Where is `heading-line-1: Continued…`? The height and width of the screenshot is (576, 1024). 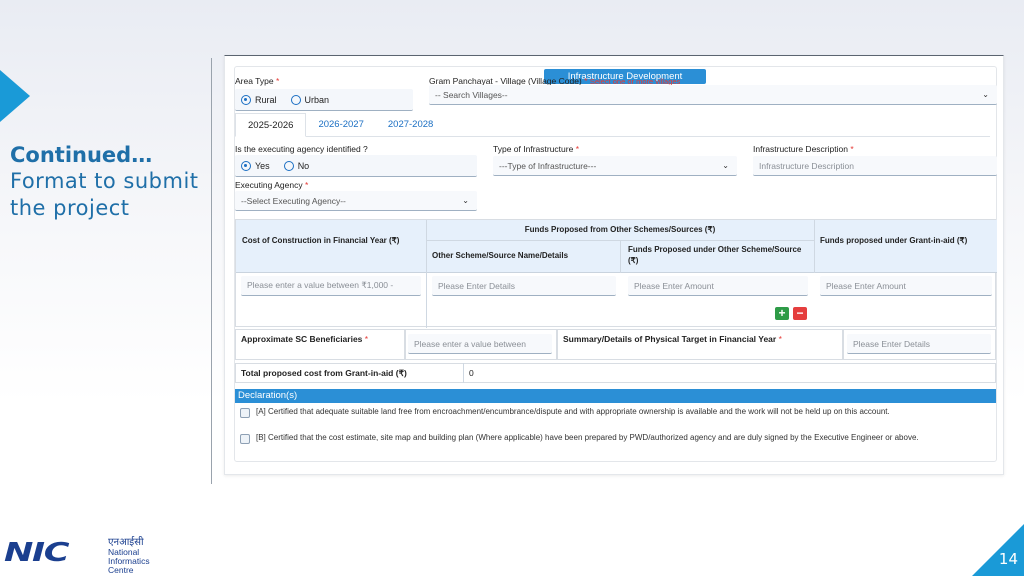 heading-line-1: Continued… is located at coordinates (81, 155).